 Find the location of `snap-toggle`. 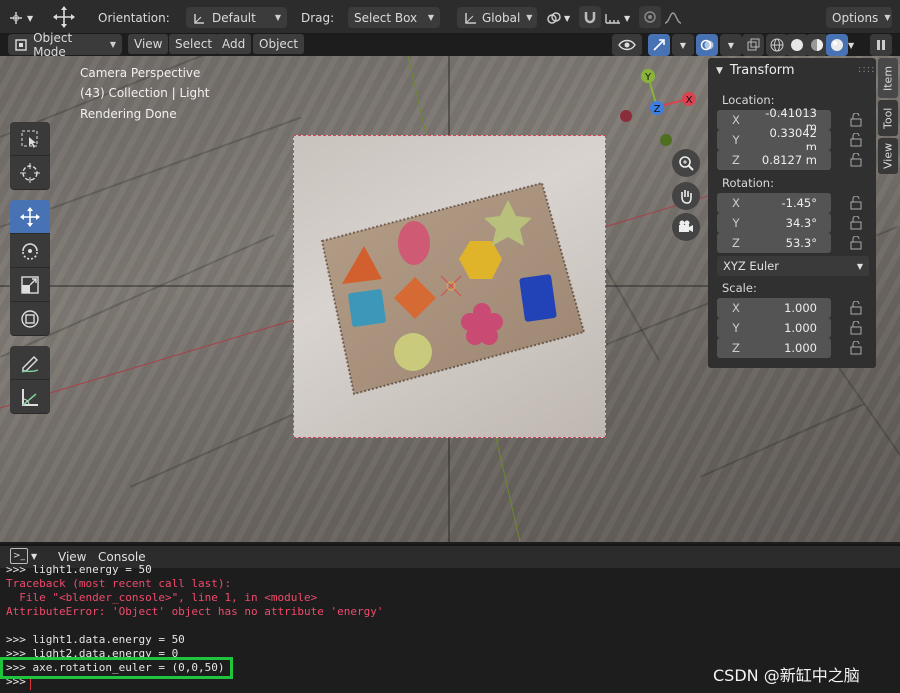

snap-toggle is located at coordinates (590, 17).